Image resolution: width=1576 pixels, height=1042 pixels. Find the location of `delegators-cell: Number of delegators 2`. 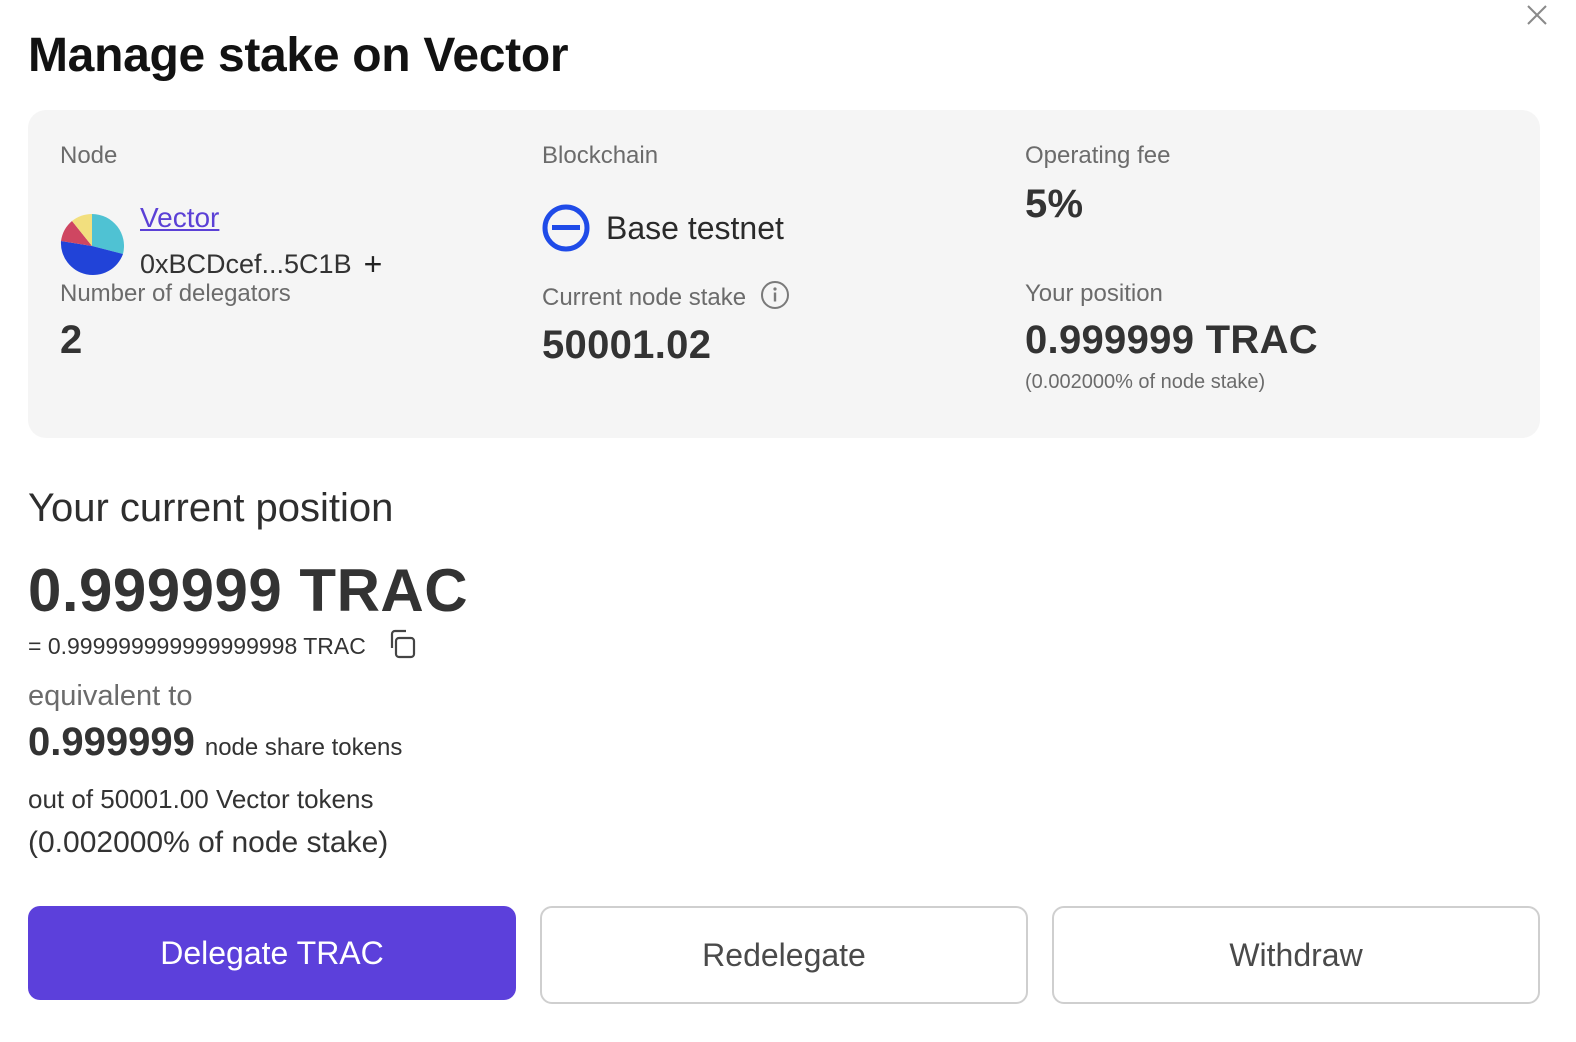

delegators-cell: Number of delegators 2 is located at coordinates (280, 330).